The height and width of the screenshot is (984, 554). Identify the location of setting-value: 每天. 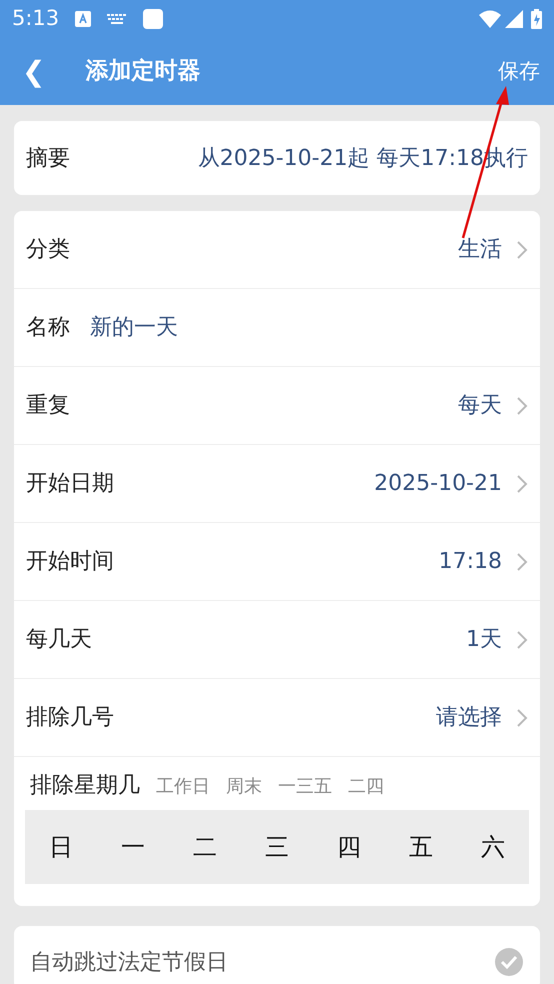
(480, 406).